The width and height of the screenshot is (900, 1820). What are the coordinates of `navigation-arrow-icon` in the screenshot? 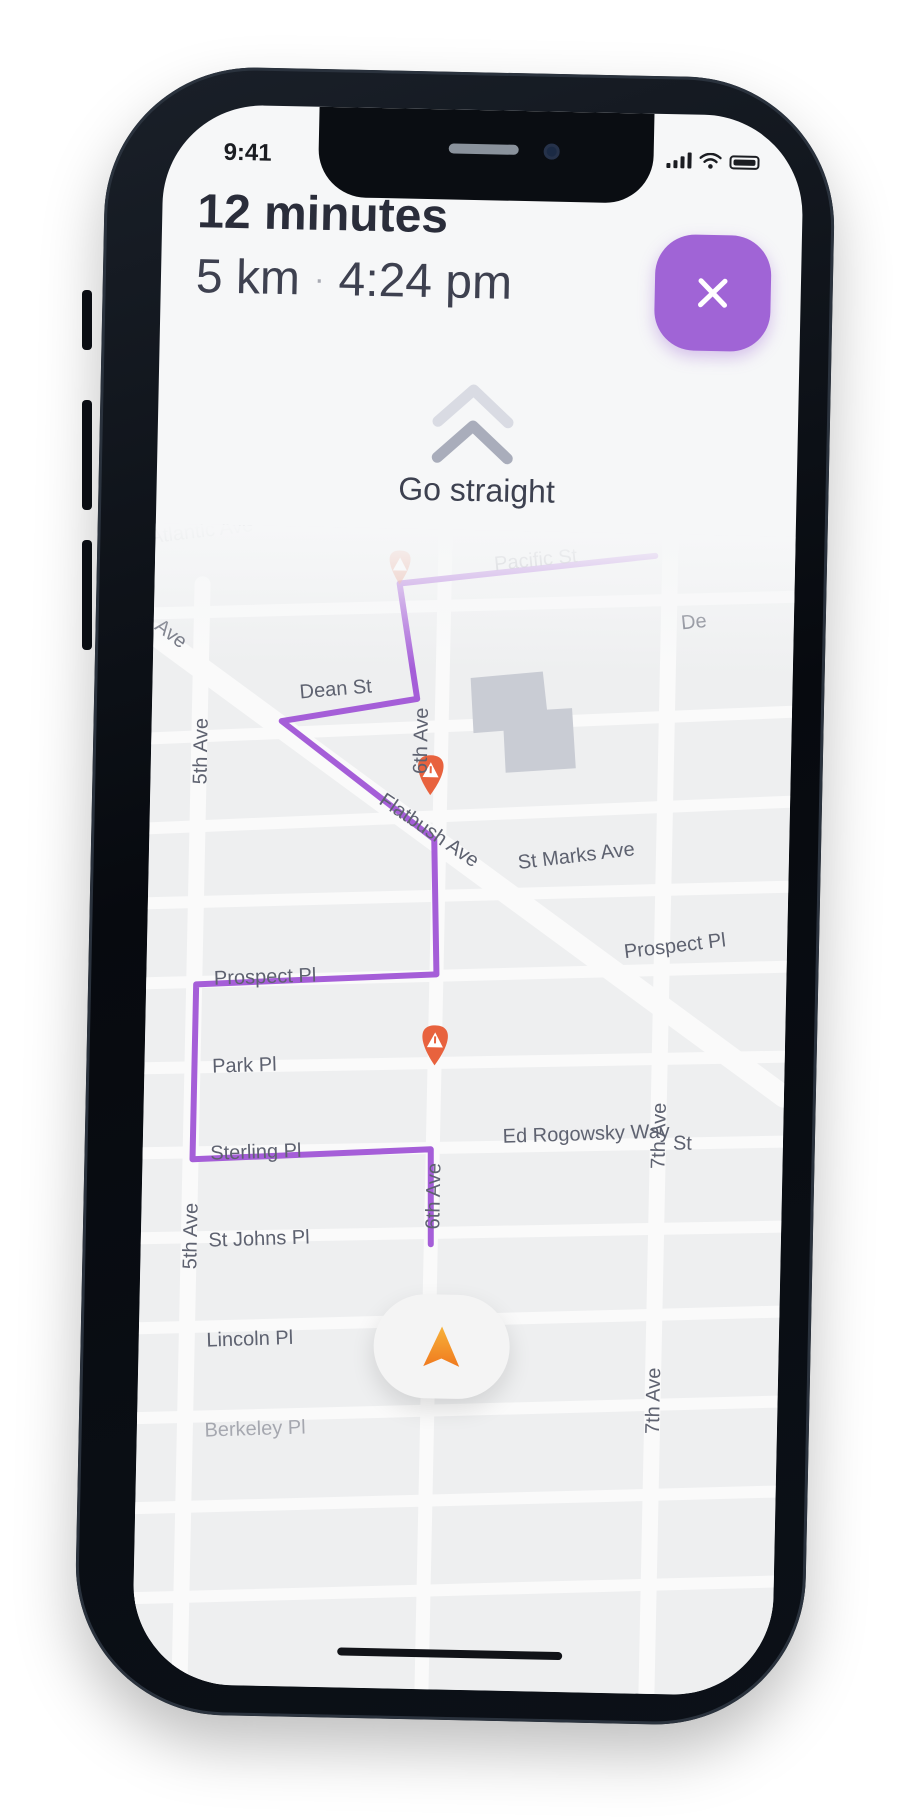 It's located at (441, 1346).